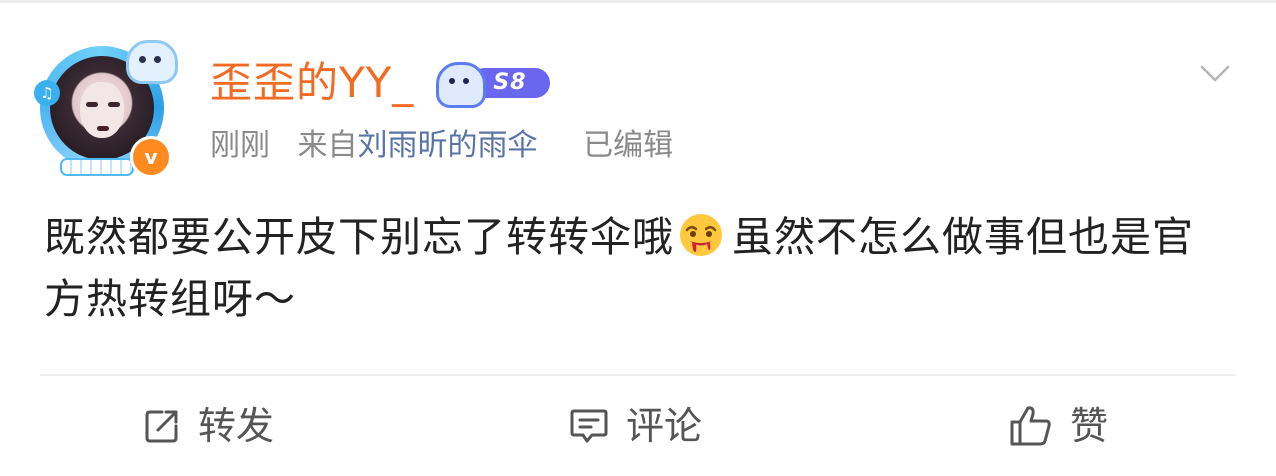 Image resolution: width=1276 pixels, height=476 pixels. I want to click on top-divider, so click(638, 1).